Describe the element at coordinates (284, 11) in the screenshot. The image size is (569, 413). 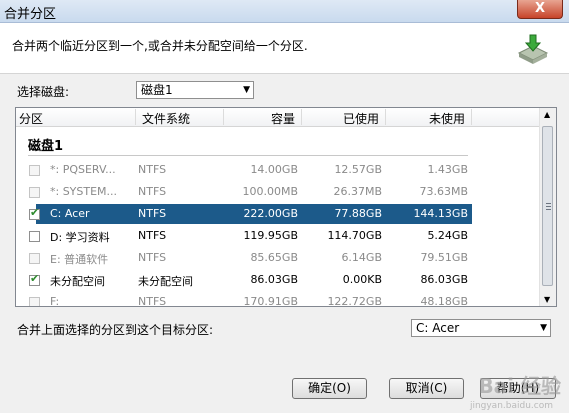
I see `title-bar: 合并分区 X` at that location.